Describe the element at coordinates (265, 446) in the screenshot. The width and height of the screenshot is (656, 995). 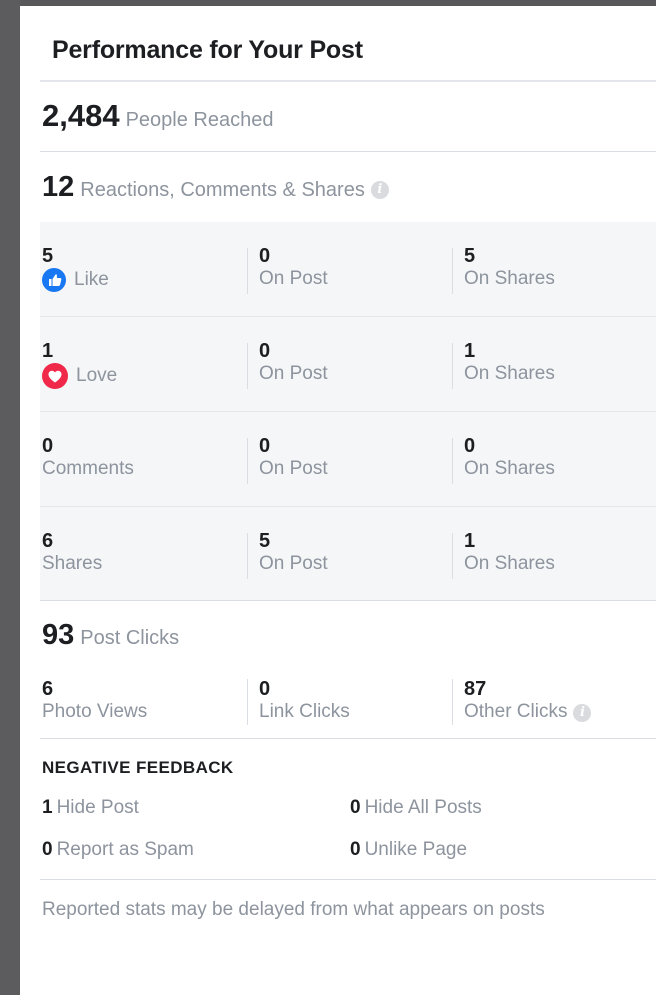
I see `comments-on-post-value: 0` at that location.